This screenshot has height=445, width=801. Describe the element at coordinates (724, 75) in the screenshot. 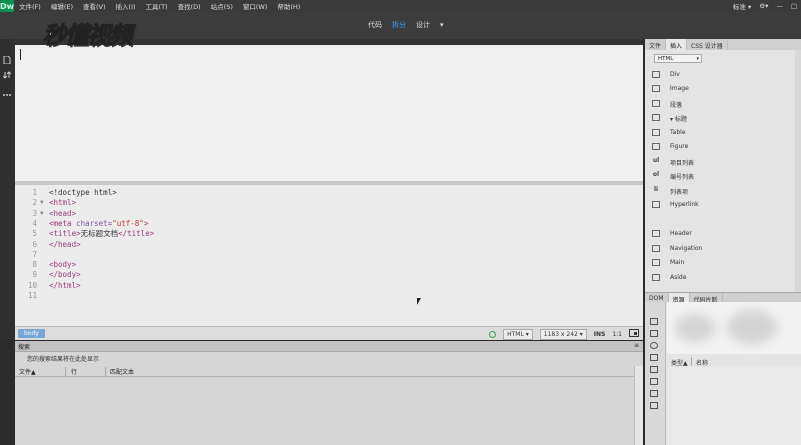

I see `insert-item: Div` at that location.